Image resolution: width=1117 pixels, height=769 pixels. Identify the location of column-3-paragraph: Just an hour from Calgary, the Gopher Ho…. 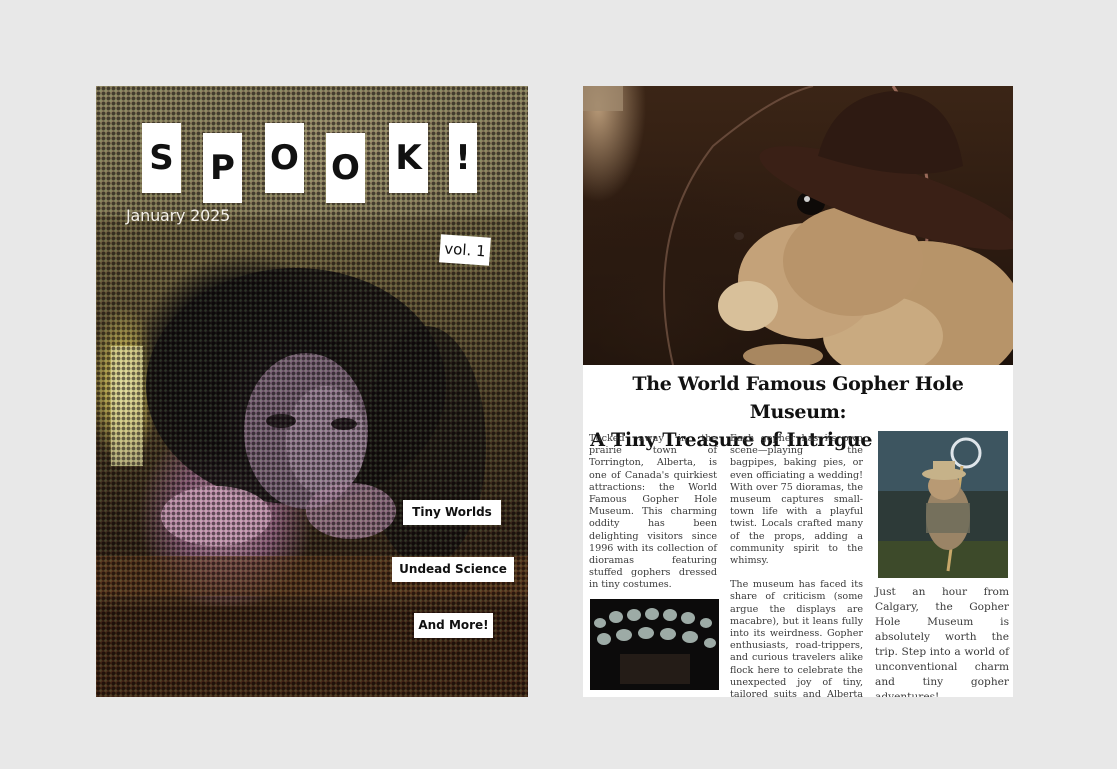
(942, 641).